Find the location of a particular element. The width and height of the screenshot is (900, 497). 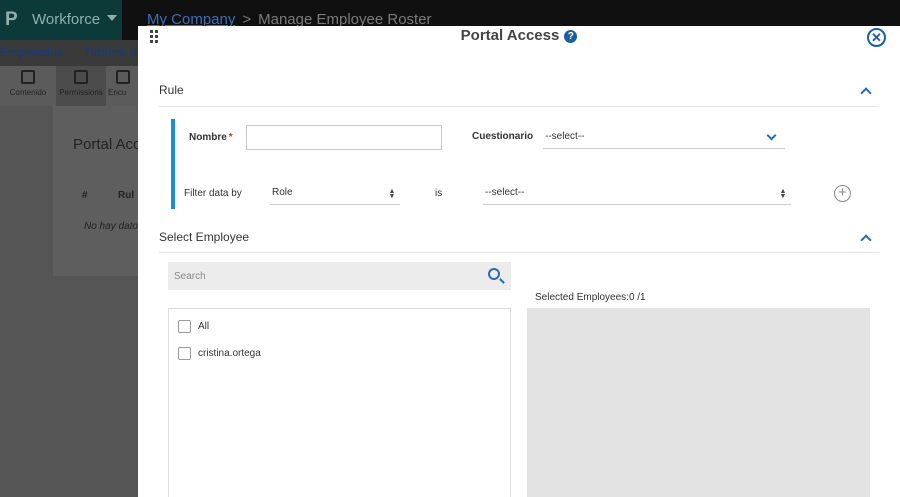

rule-section-heading: Rule is located at coordinates (171, 90).